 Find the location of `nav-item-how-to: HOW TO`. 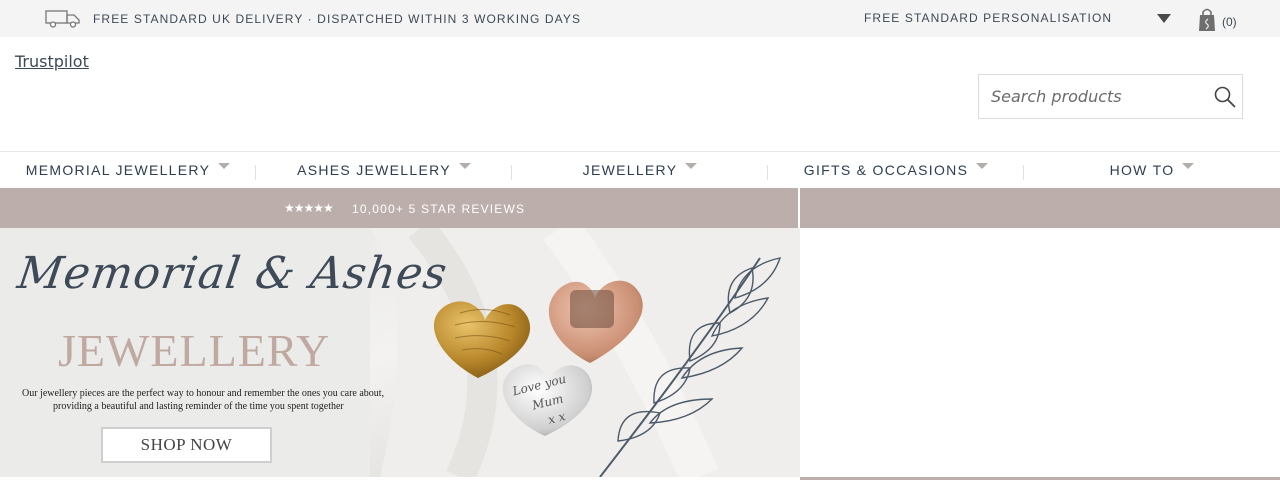

nav-item-how-to: HOW TO is located at coordinates (1152, 170).